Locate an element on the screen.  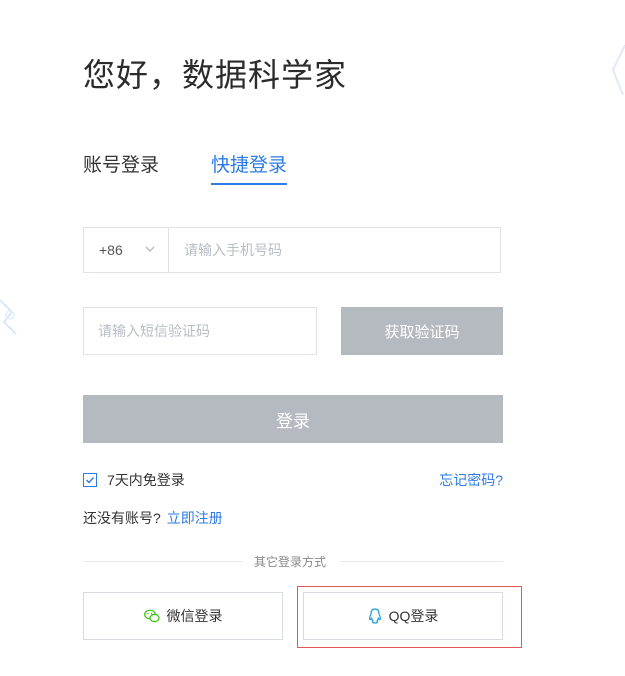
other-login-methods-label: 其它登录方式 is located at coordinates (290, 562).